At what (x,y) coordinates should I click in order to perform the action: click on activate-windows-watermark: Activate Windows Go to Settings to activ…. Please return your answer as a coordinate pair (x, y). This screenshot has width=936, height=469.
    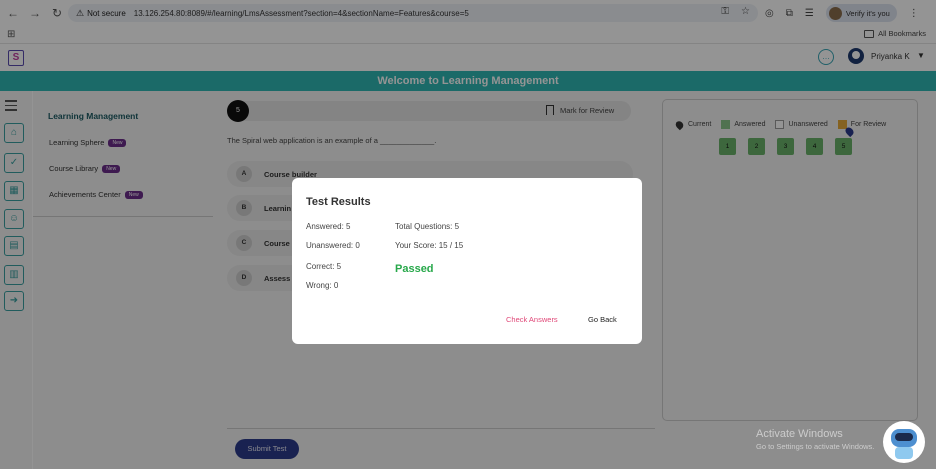
    Looking at the image, I should click on (815, 439).